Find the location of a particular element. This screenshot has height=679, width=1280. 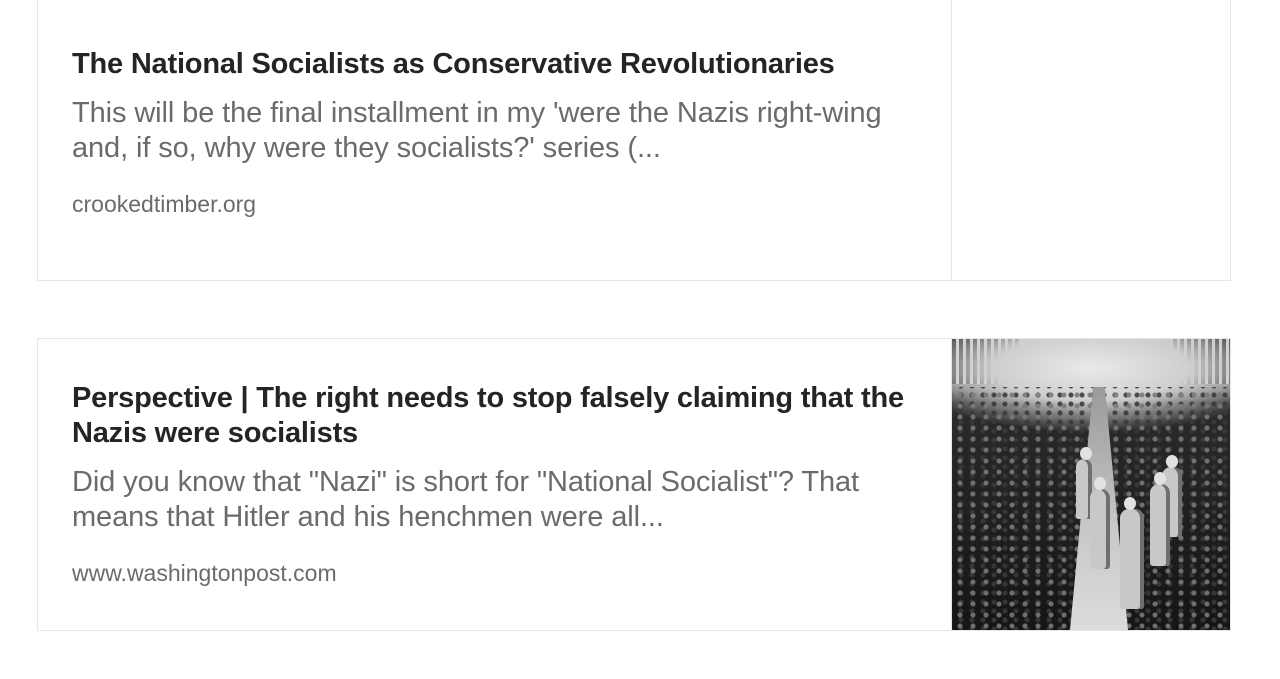

card-source: crookedtimber.org is located at coordinates (164, 204).